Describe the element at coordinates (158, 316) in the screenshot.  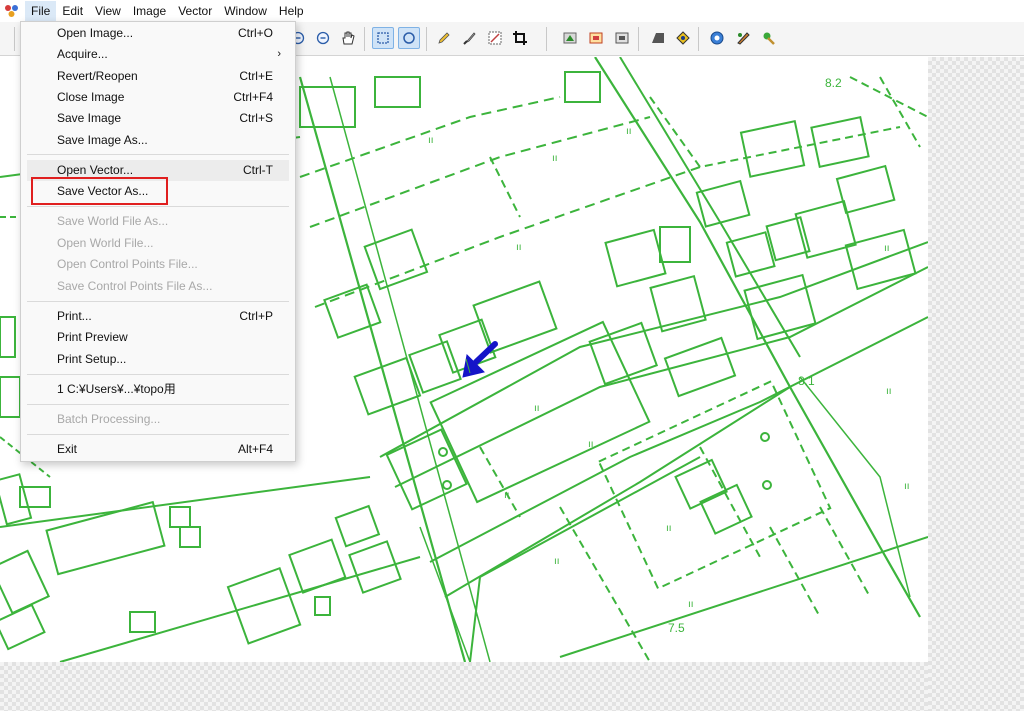
I see `menu-item-print: Print... Ctrl+P` at that location.